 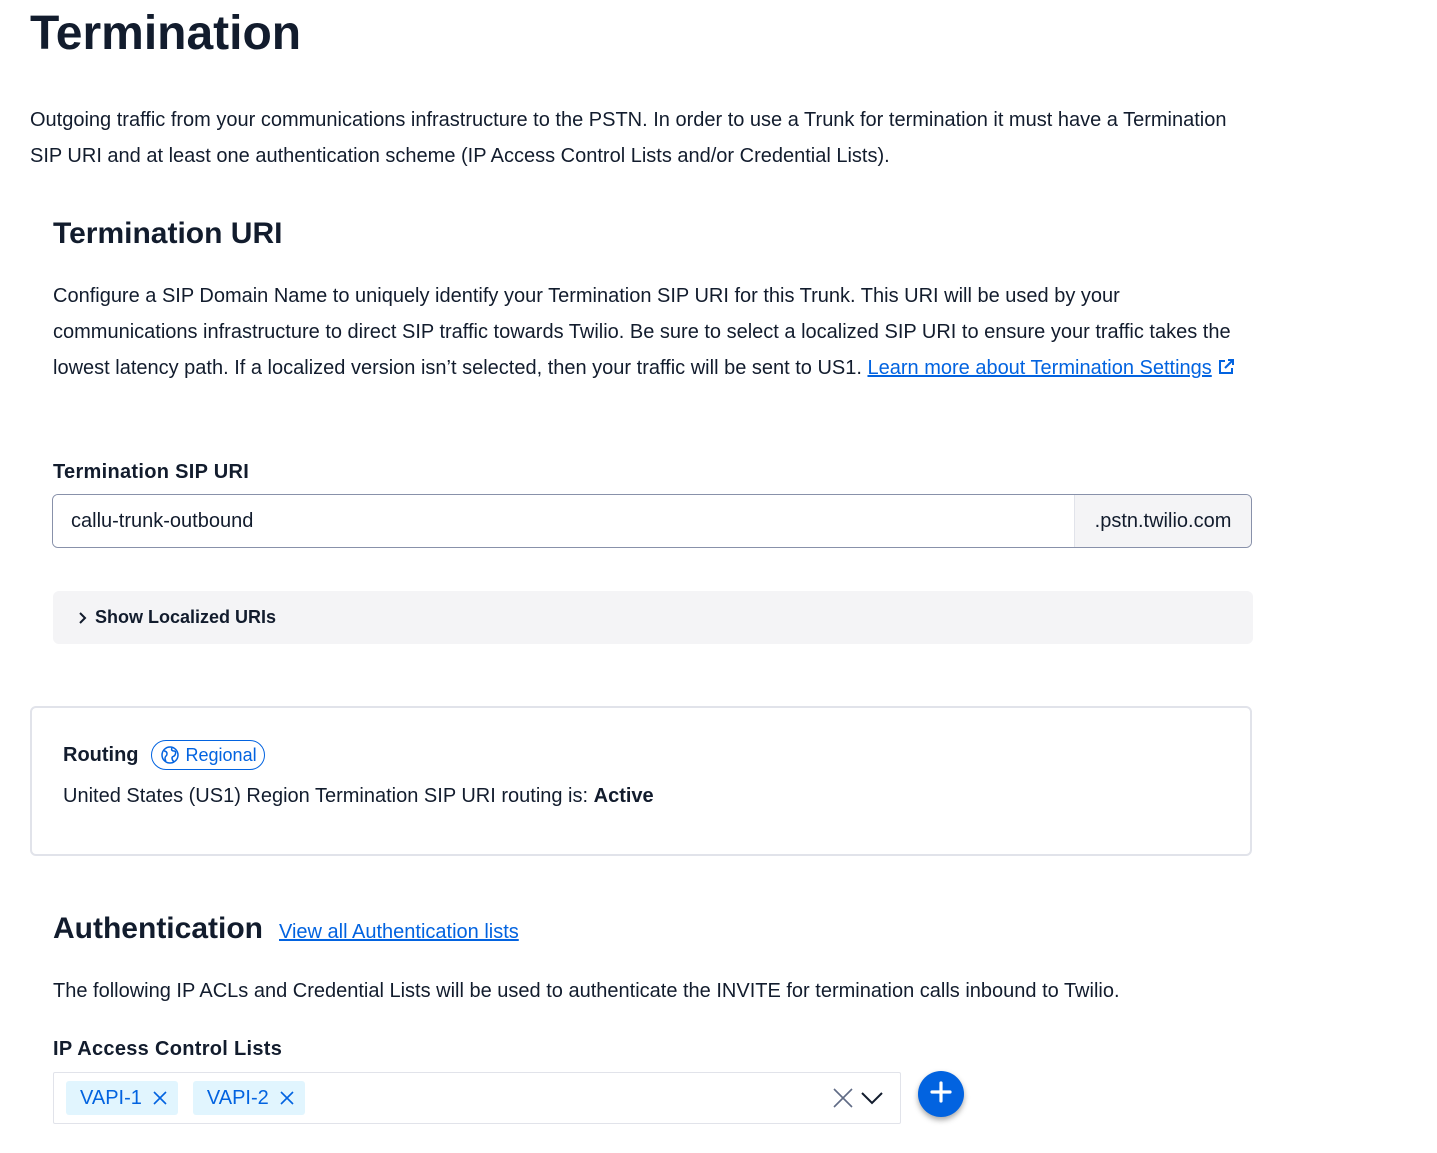 I want to click on routing-title: Routing, so click(x=101, y=754).